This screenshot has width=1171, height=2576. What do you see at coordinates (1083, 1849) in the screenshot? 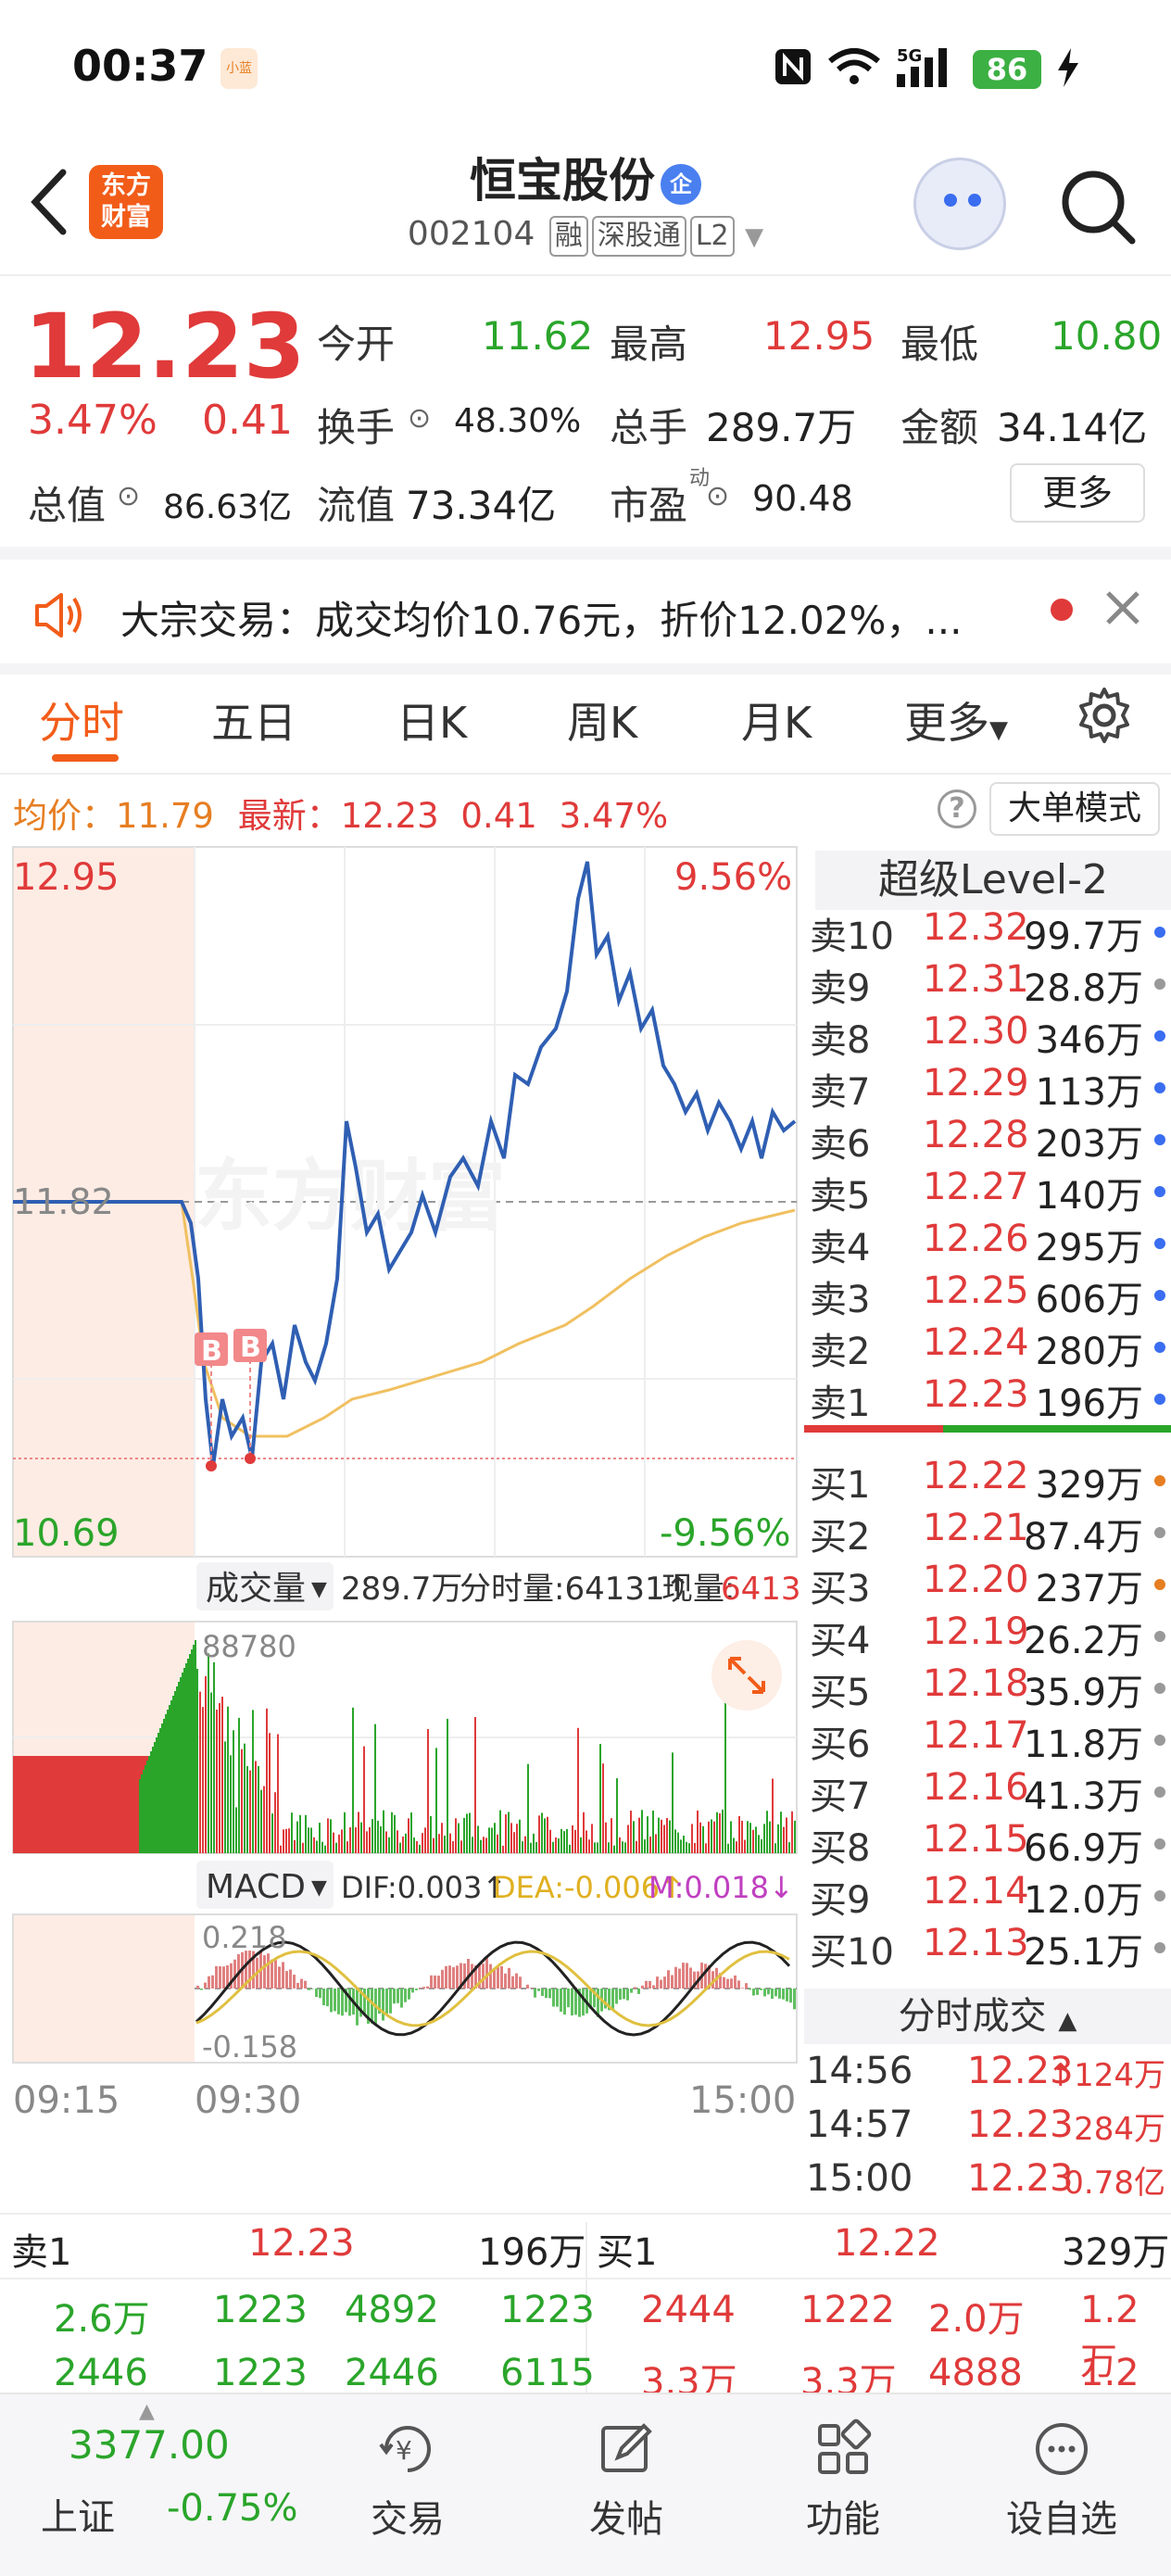
I see `bid-level-volume: 66.9万` at bounding box center [1083, 1849].